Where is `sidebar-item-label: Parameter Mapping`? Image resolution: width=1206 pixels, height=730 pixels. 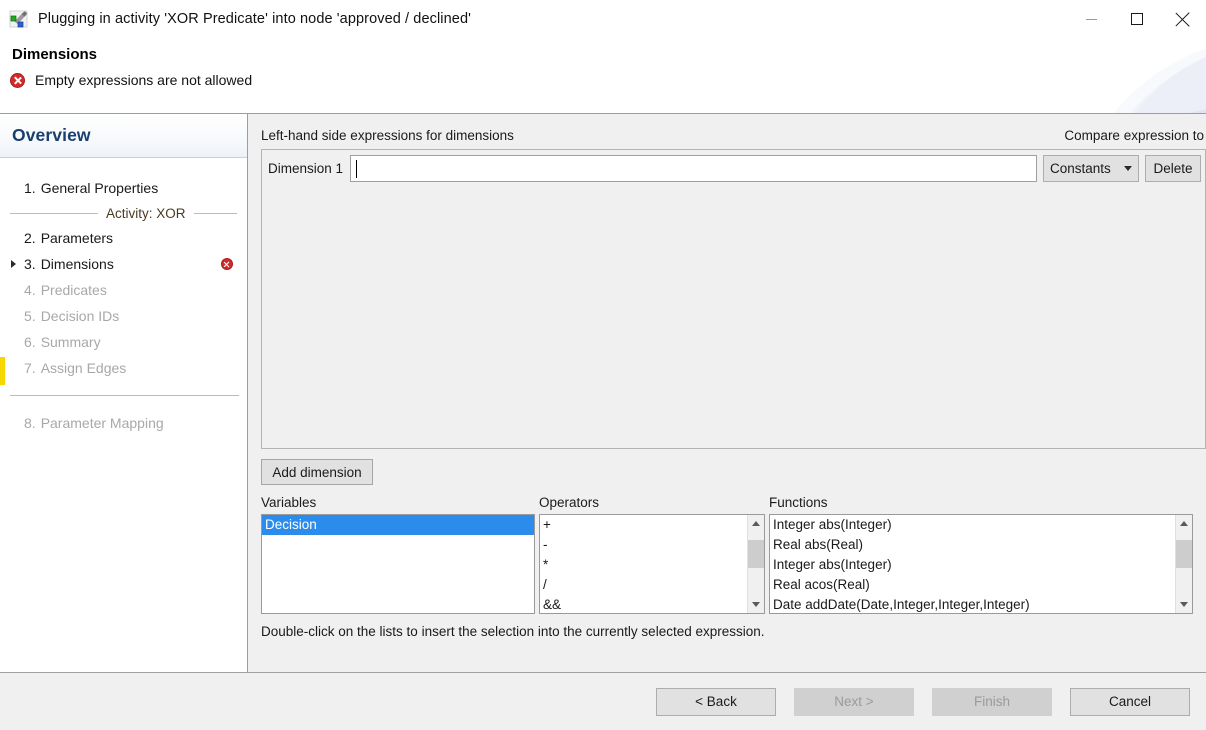
sidebar-item-label: Parameter Mapping is located at coordinates (102, 423).